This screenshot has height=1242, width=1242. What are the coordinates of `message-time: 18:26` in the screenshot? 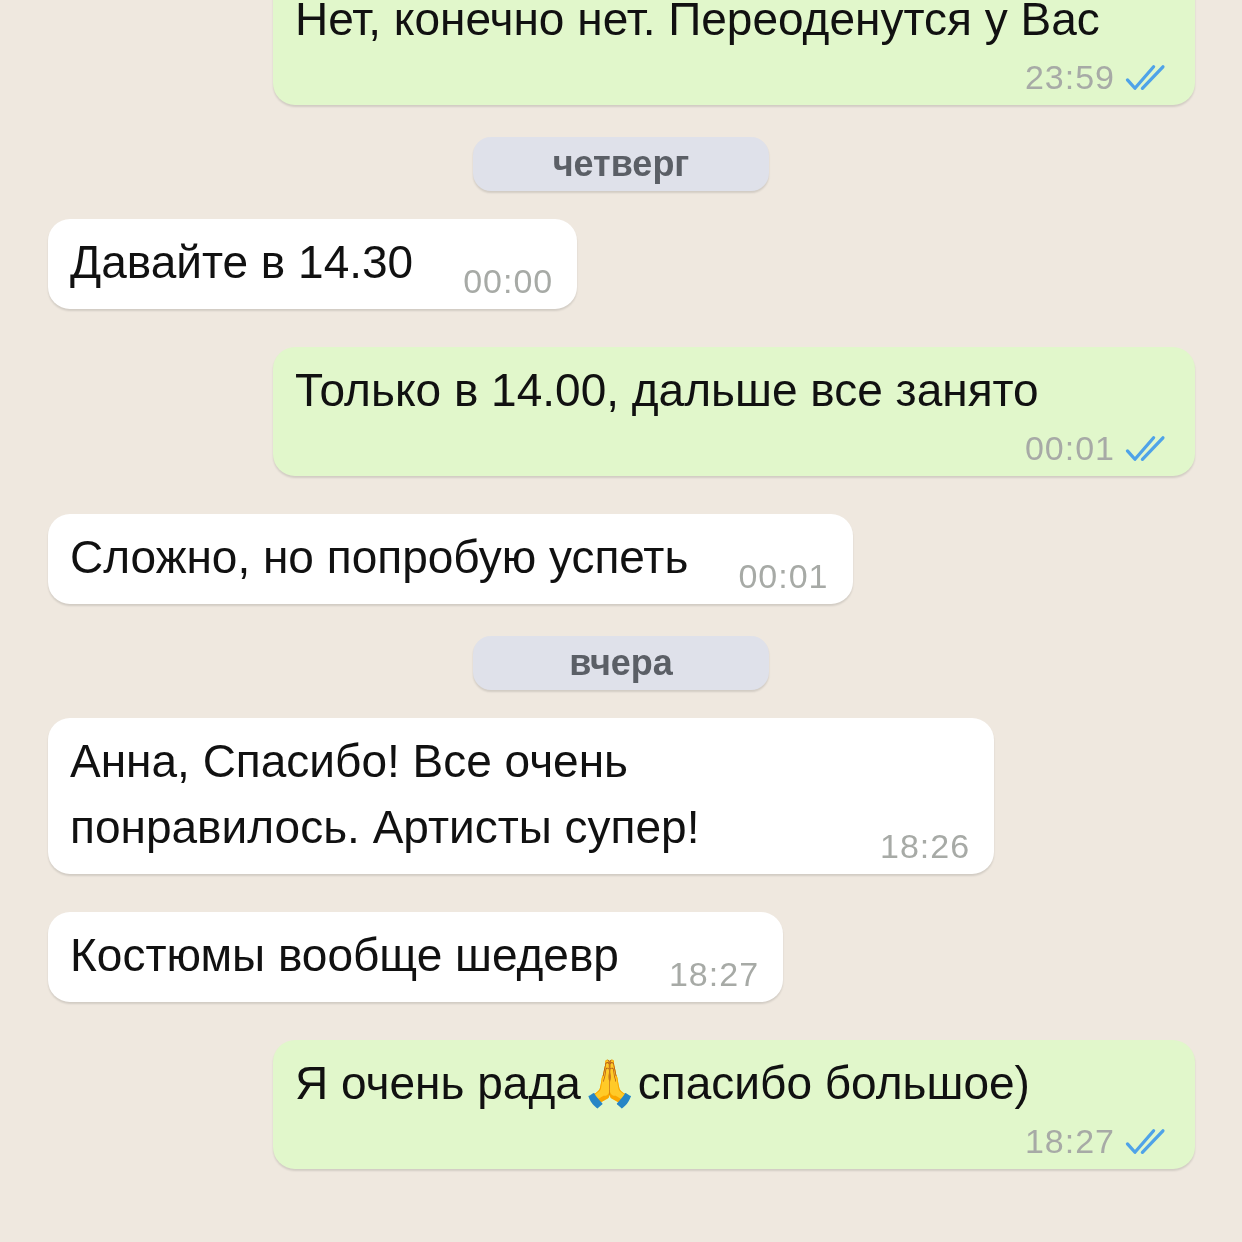 It's located at (925, 846).